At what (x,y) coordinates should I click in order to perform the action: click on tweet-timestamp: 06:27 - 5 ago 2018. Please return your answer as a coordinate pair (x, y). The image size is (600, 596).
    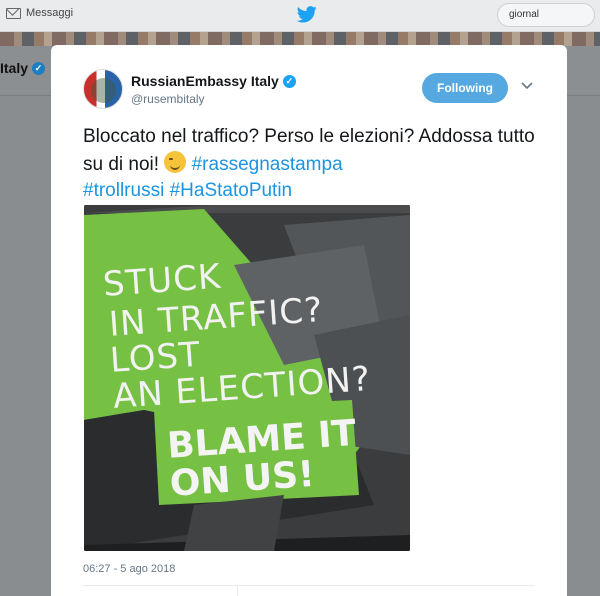
    Looking at the image, I should click on (129, 569).